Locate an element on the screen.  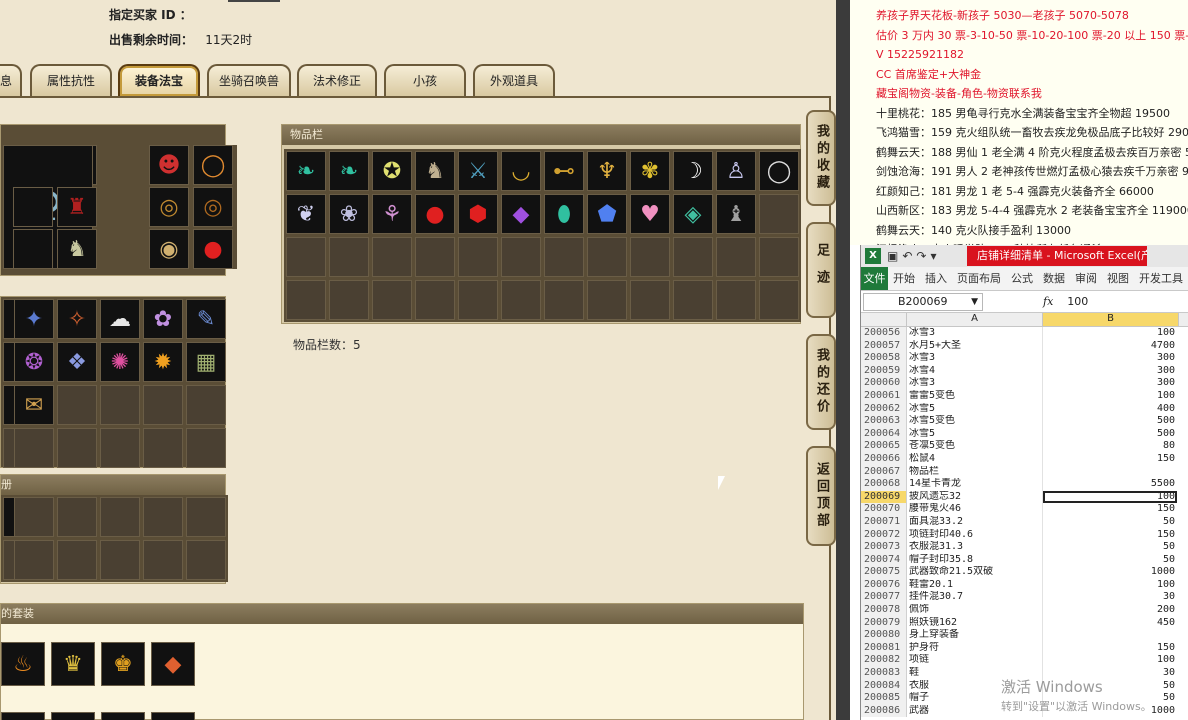
back-to-top-button: 返回顶部 is located at coordinates (821, 496).